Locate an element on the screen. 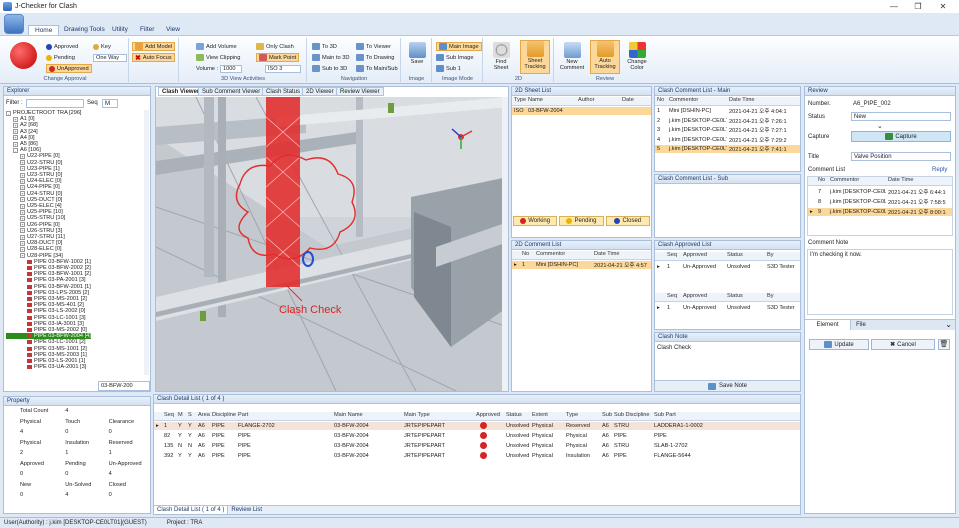 This screenshot has width=959, height=528. tab-filter: Filter is located at coordinates (147, 30).